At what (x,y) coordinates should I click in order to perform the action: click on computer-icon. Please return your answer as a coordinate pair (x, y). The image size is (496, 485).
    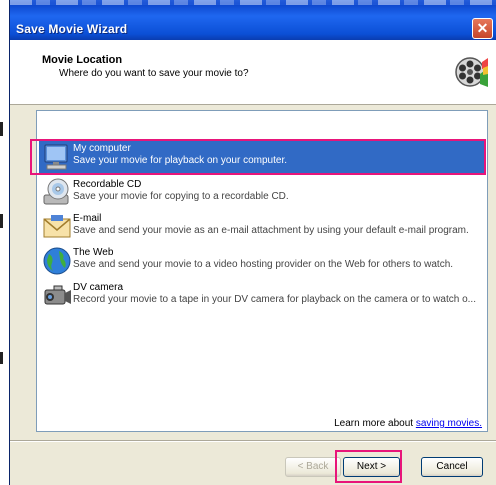
    Looking at the image, I should click on (56, 157).